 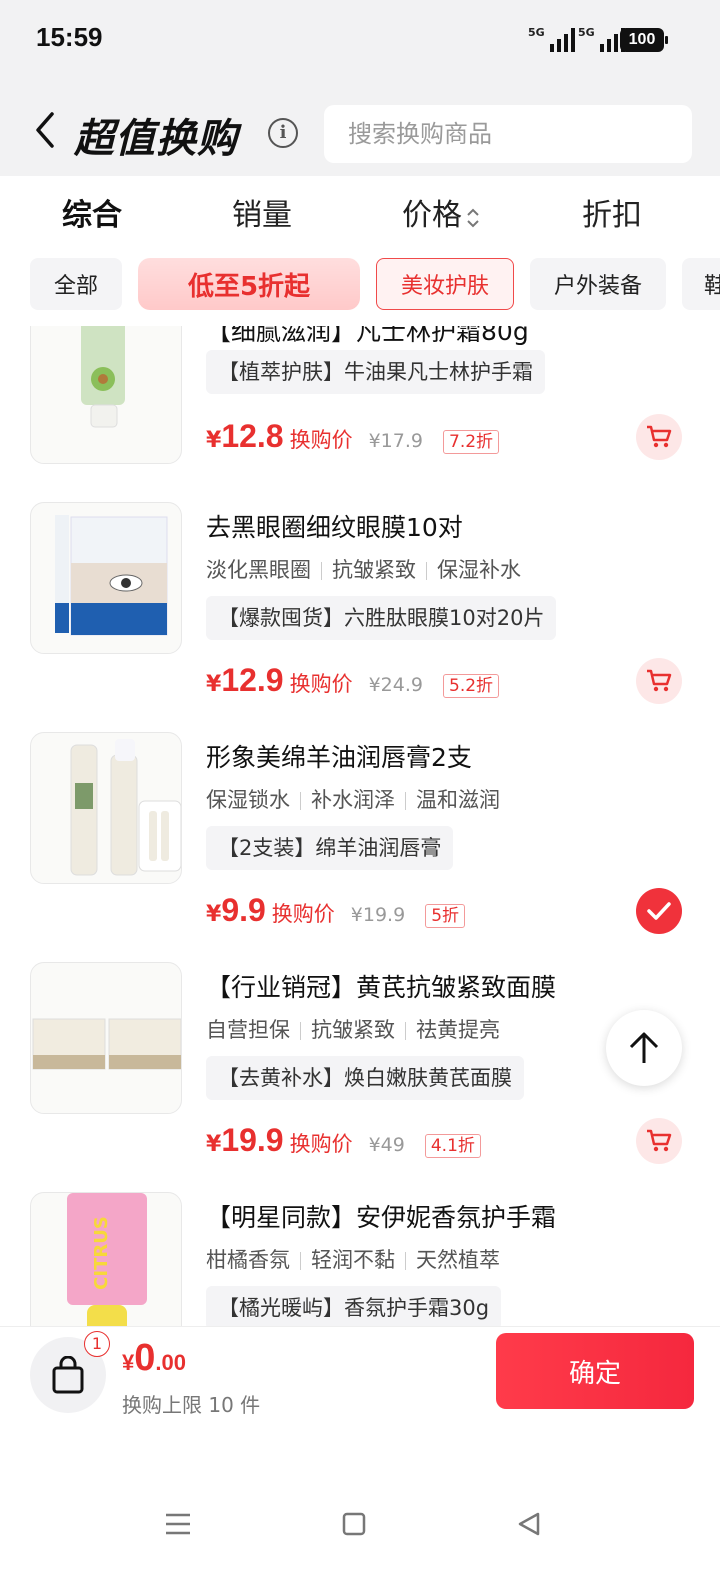 What do you see at coordinates (283, 133) in the screenshot?
I see `info-icon: i` at bounding box center [283, 133].